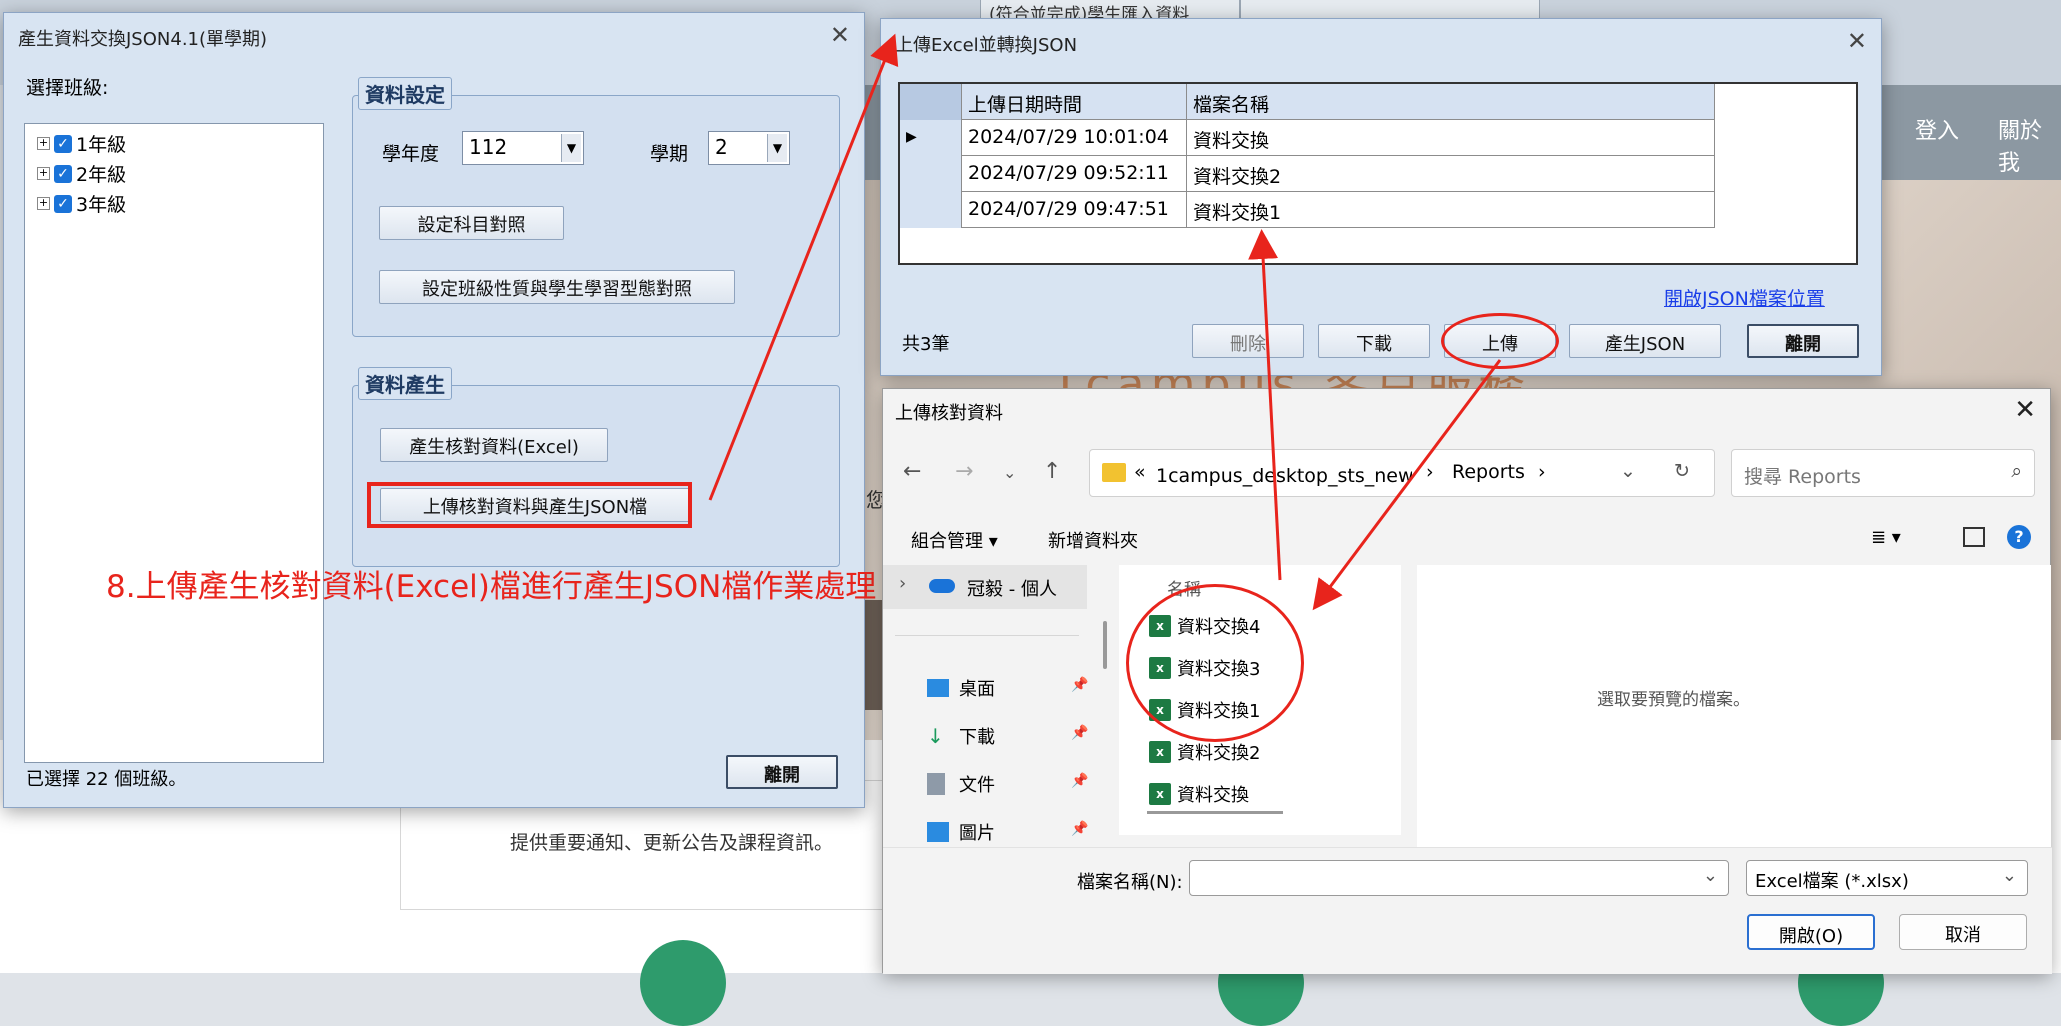 The image size is (2061, 1026). Describe the element at coordinates (1407, 485) in the screenshot. I see `arrow-to-file-list` at that location.